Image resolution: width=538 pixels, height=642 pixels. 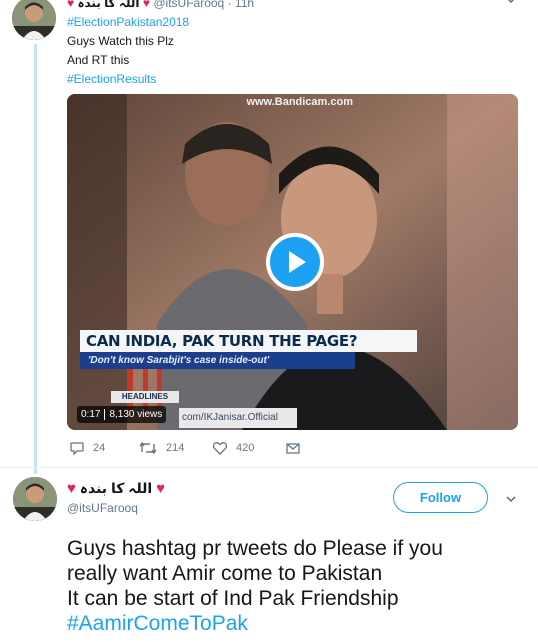 I want to click on like-count: 420, so click(x=245, y=448).